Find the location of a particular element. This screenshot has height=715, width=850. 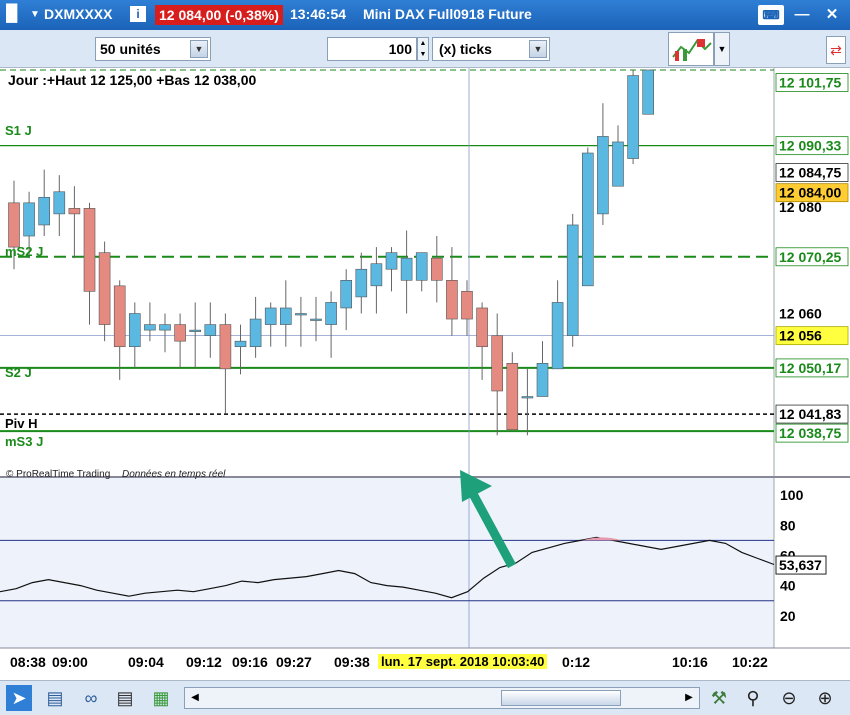

zoom-in-icon: ⊕ is located at coordinates (825, 698).